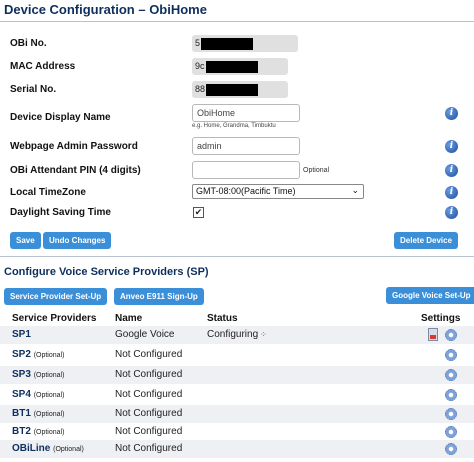  I want to click on table-row: BT1 (Optional) Not Configured, so click(237, 414).